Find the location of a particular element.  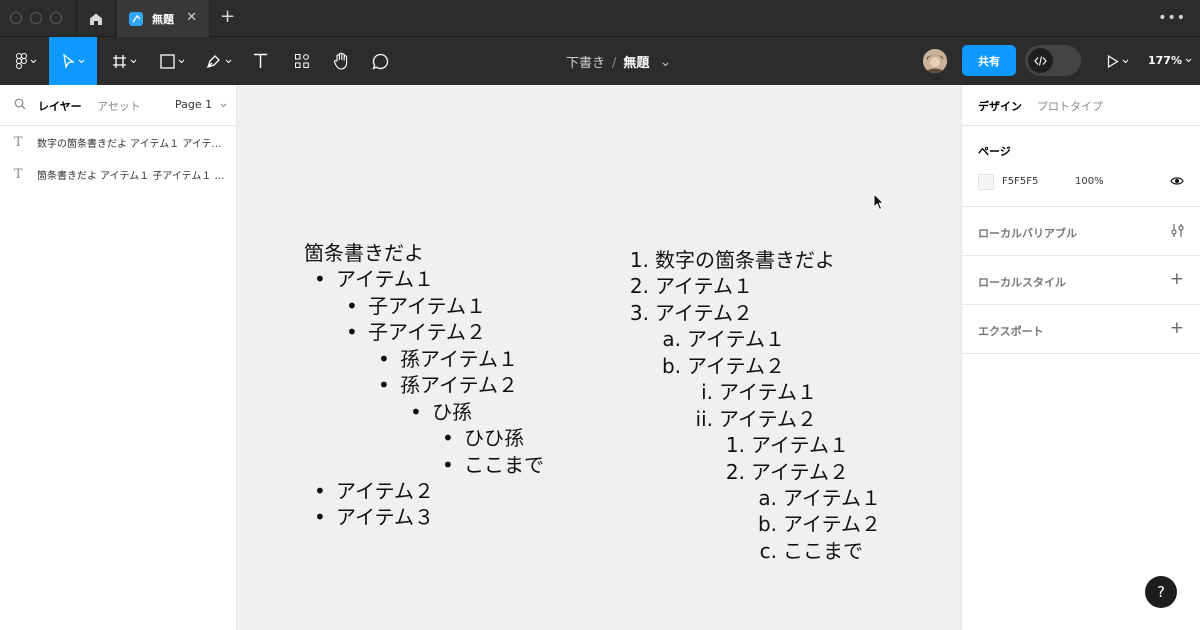

home-icon is located at coordinates (96, 19).